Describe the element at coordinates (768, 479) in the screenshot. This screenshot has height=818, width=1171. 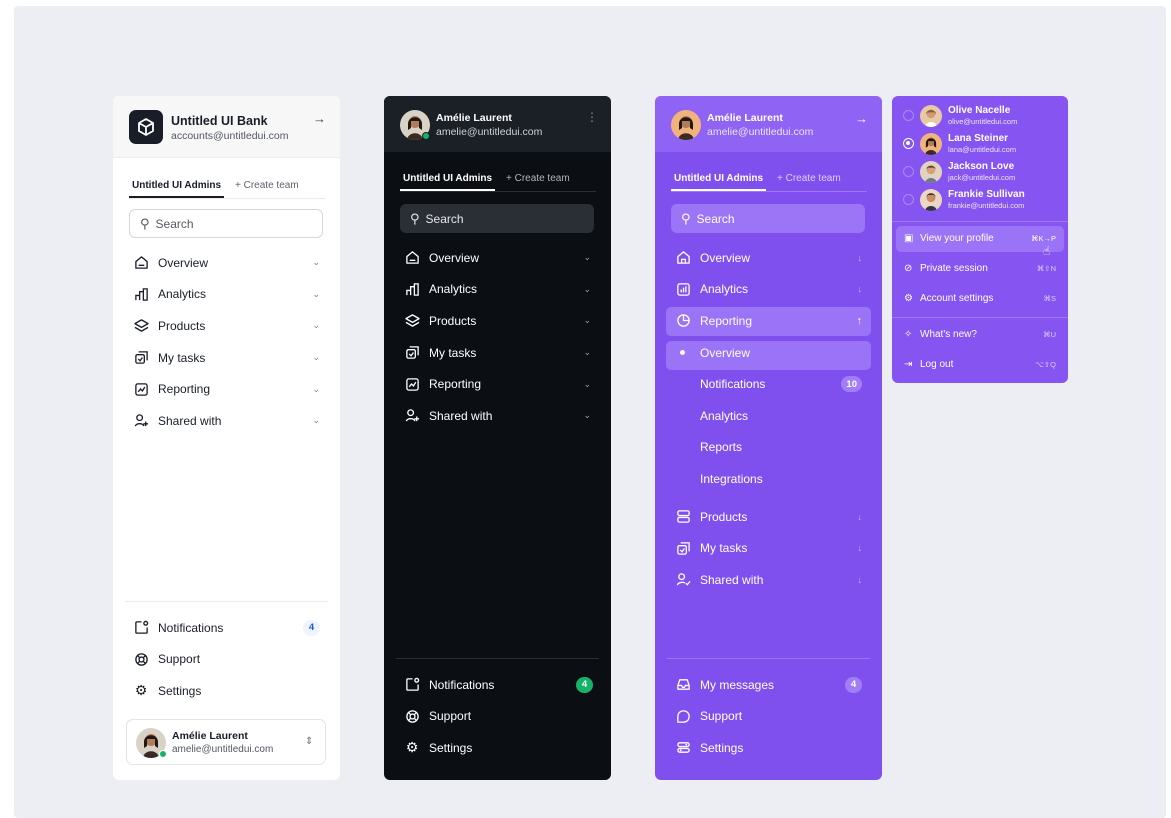
I see `sub-item-integrations: Integrations` at that location.